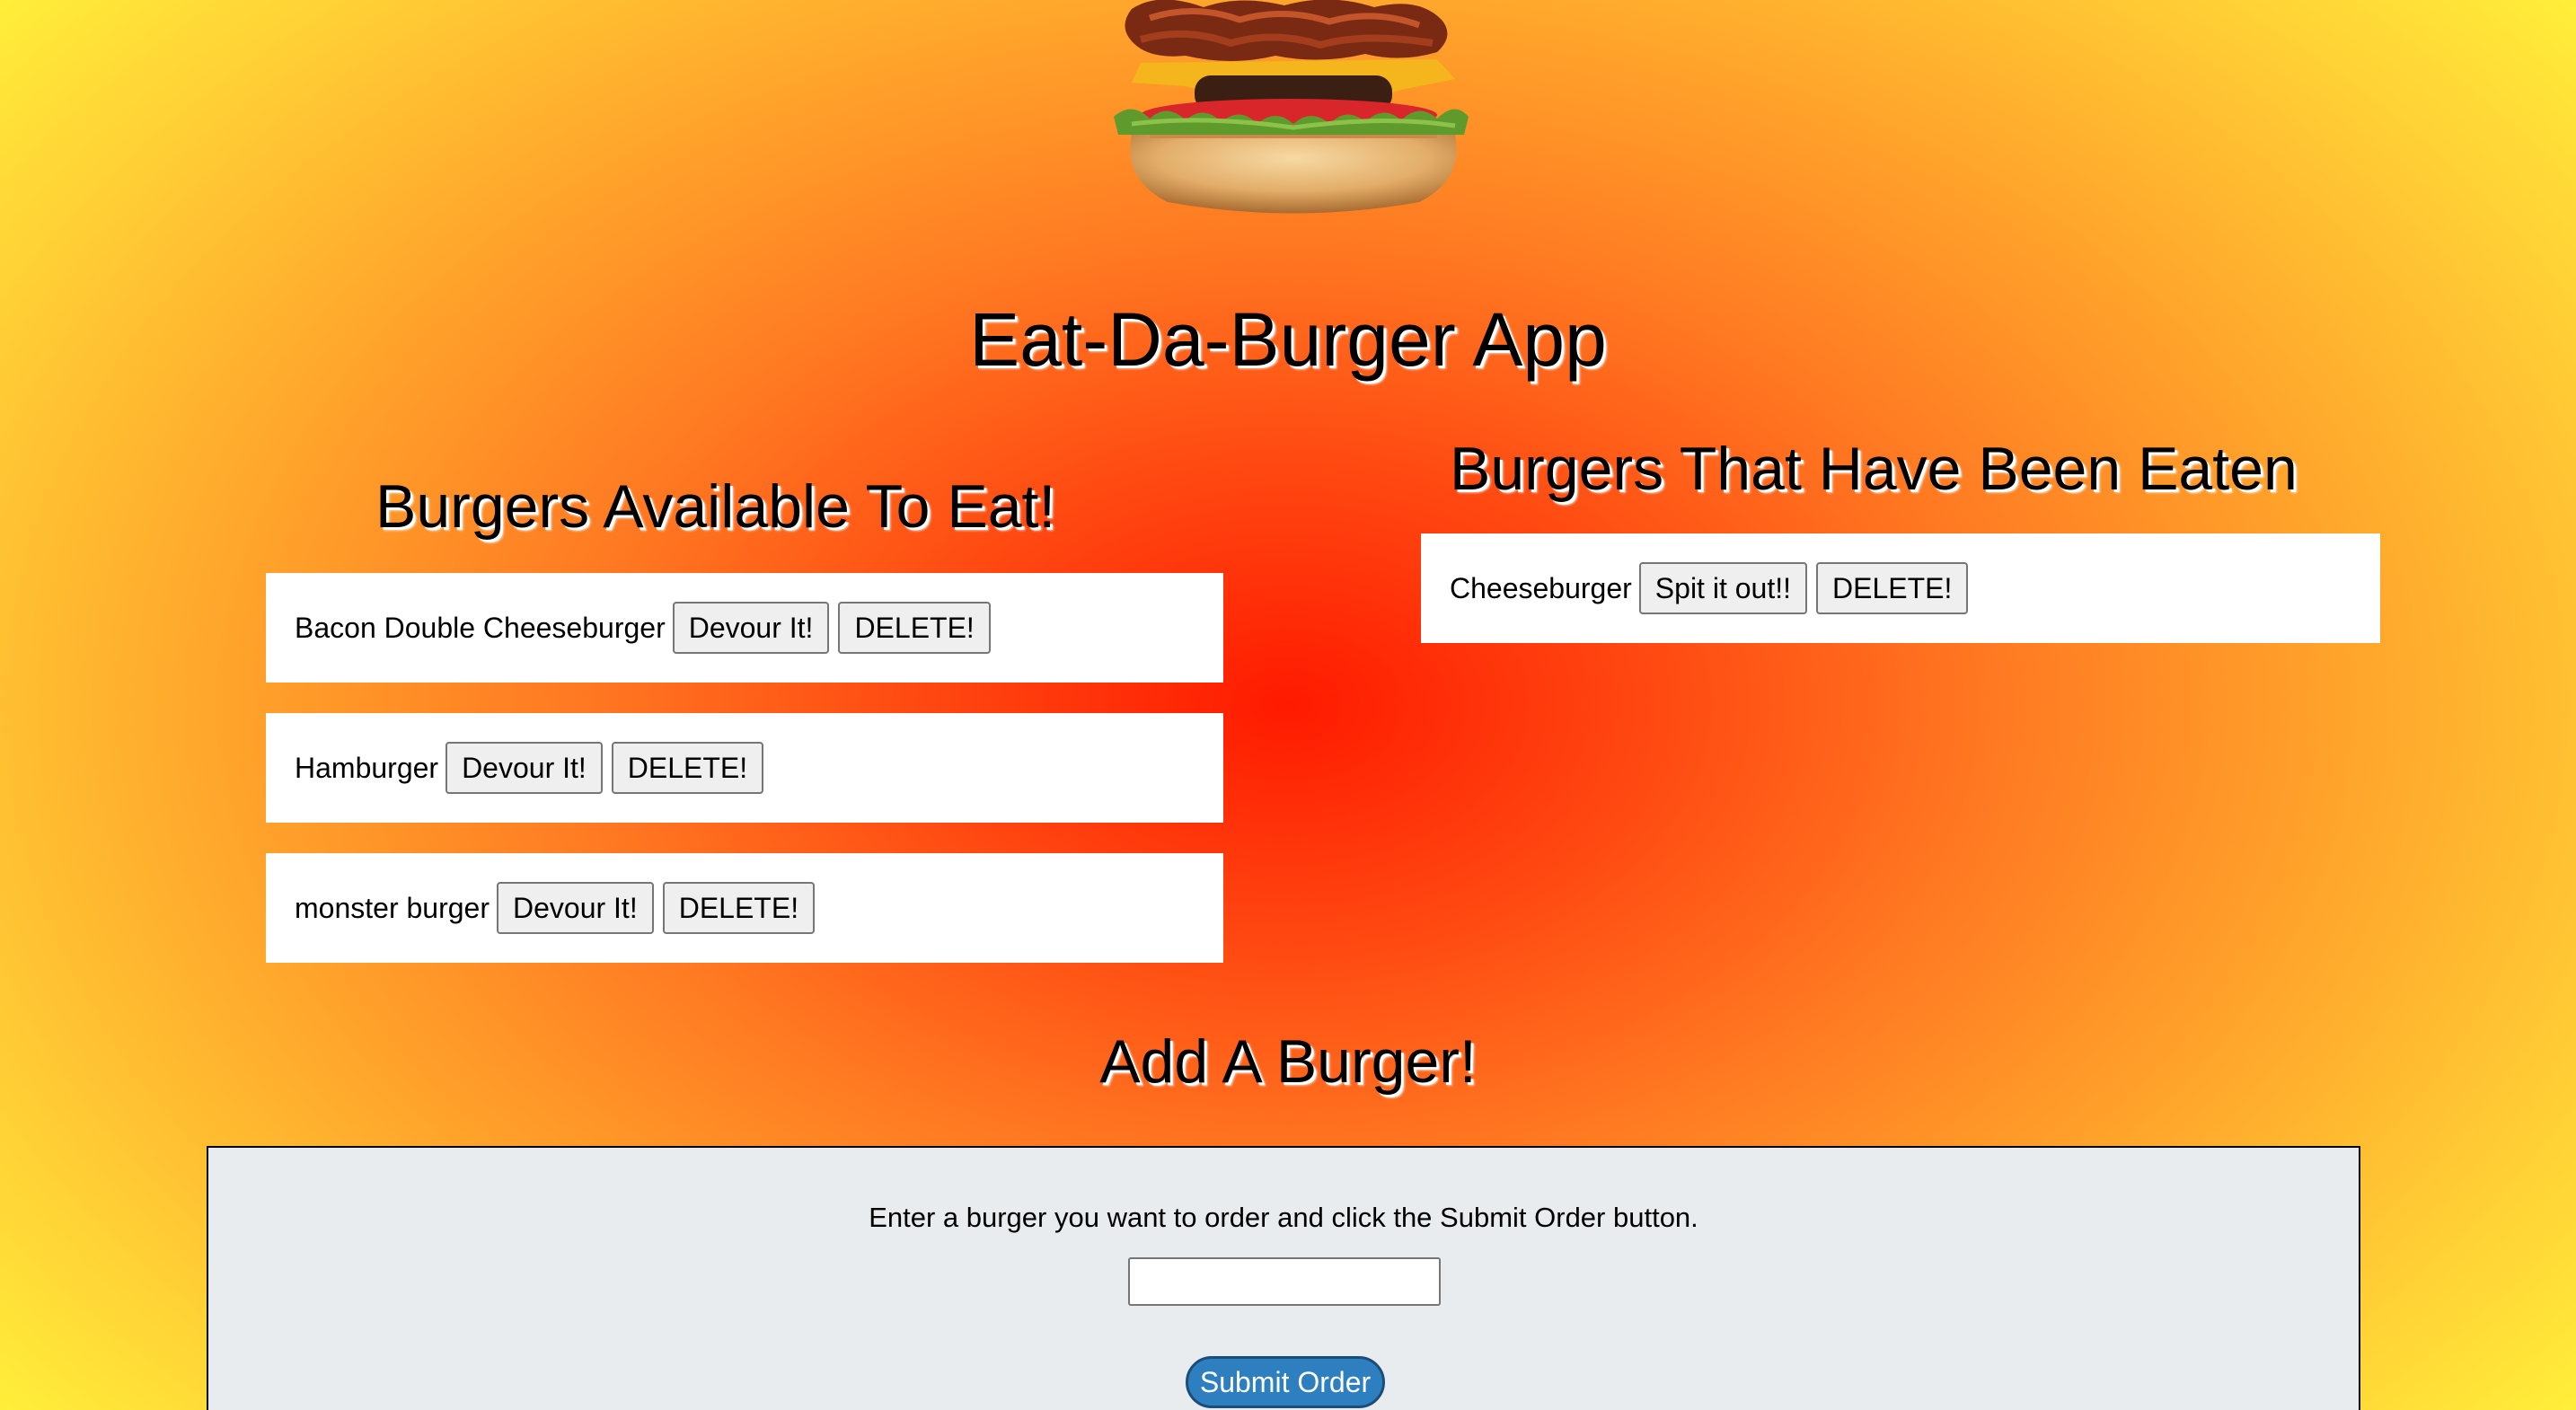  I want to click on spit-out-button: Spit it out!!, so click(1722, 588).